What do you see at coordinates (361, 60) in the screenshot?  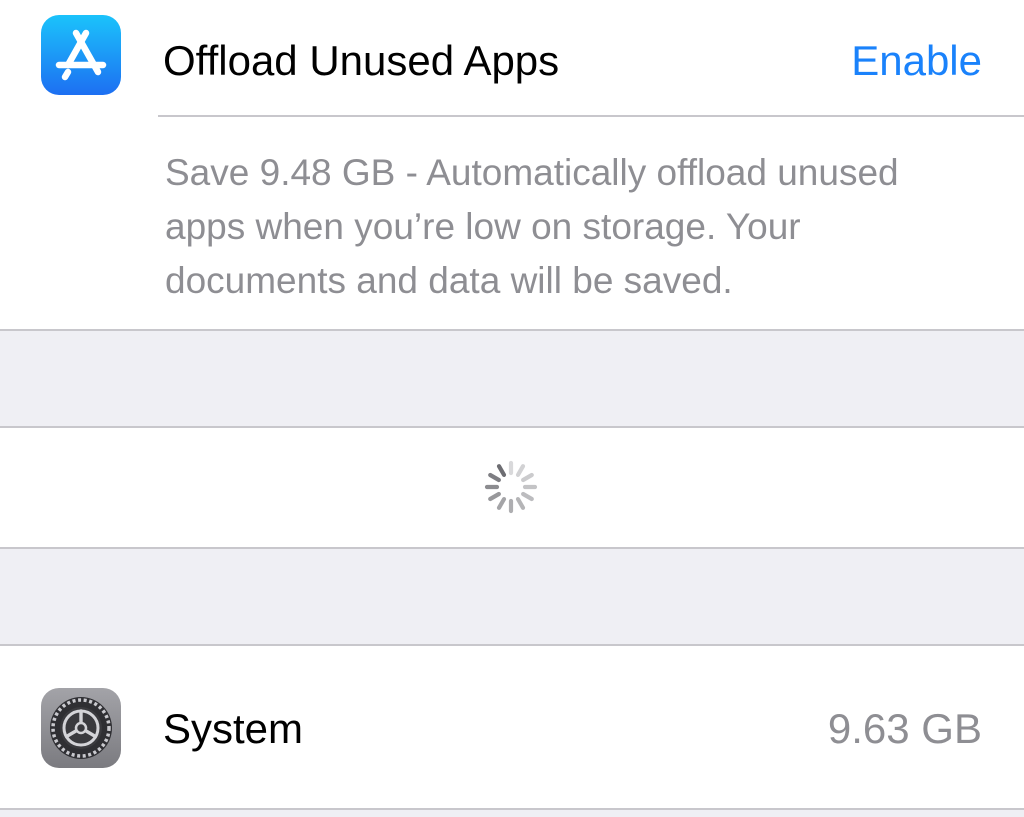 I see `offload-unused-apps-label: Offload Unused Apps` at bounding box center [361, 60].